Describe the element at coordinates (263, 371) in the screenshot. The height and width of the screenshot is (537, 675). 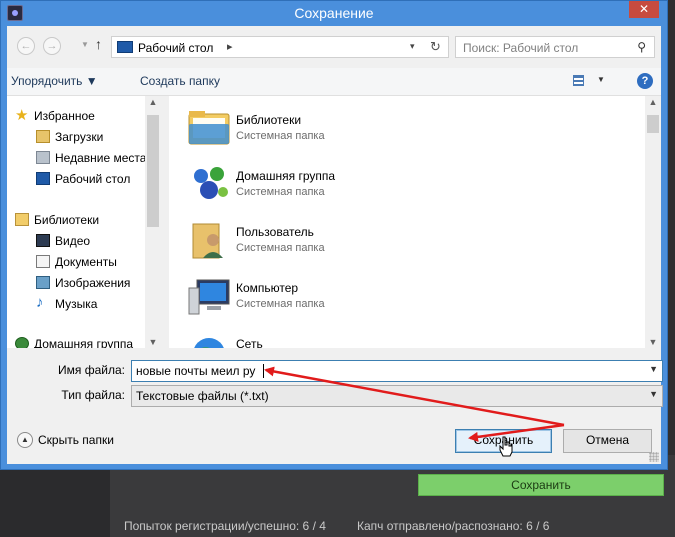
I see `text-caret` at that location.